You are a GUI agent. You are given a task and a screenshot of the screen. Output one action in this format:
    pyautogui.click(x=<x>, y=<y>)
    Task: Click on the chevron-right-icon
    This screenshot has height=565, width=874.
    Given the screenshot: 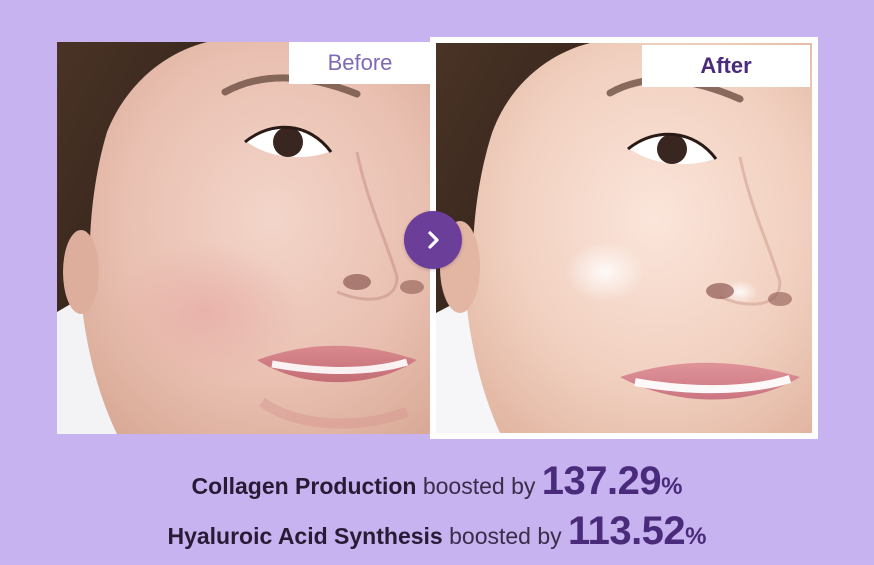 What is the action you would take?
    pyautogui.click(x=433, y=240)
    